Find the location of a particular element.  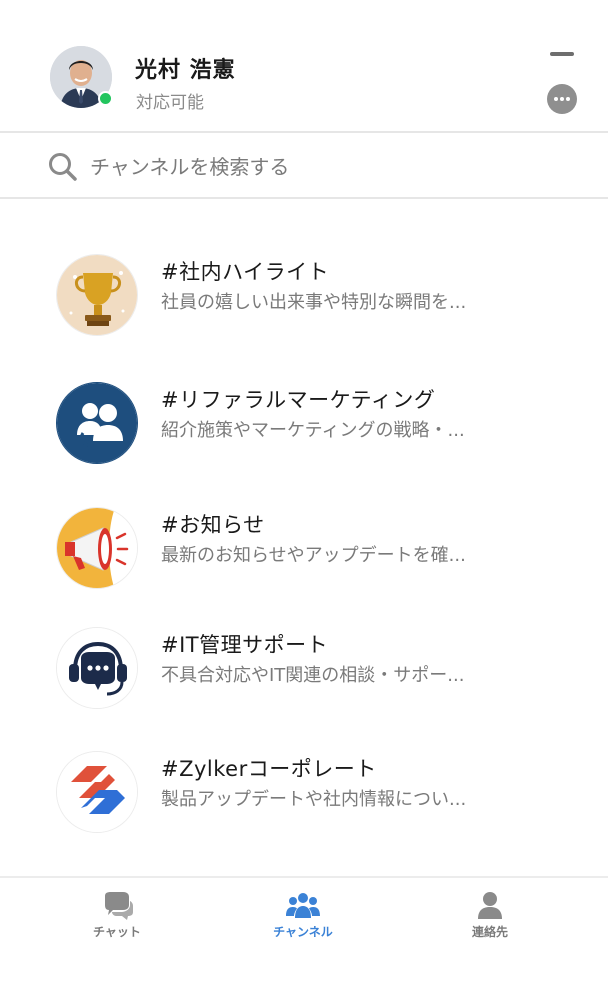

nav-label-chat: チャット is located at coordinates (117, 932).